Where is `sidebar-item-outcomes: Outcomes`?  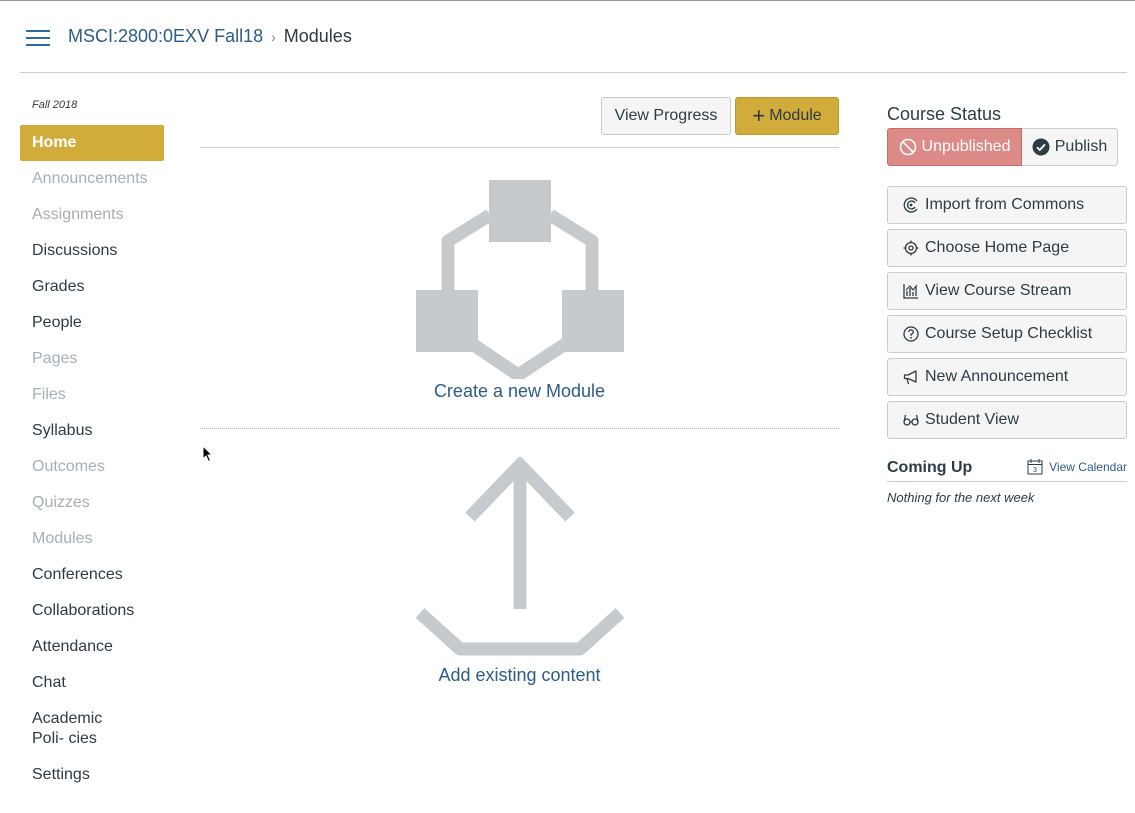
sidebar-item-outcomes: Outcomes is located at coordinates (92, 467).